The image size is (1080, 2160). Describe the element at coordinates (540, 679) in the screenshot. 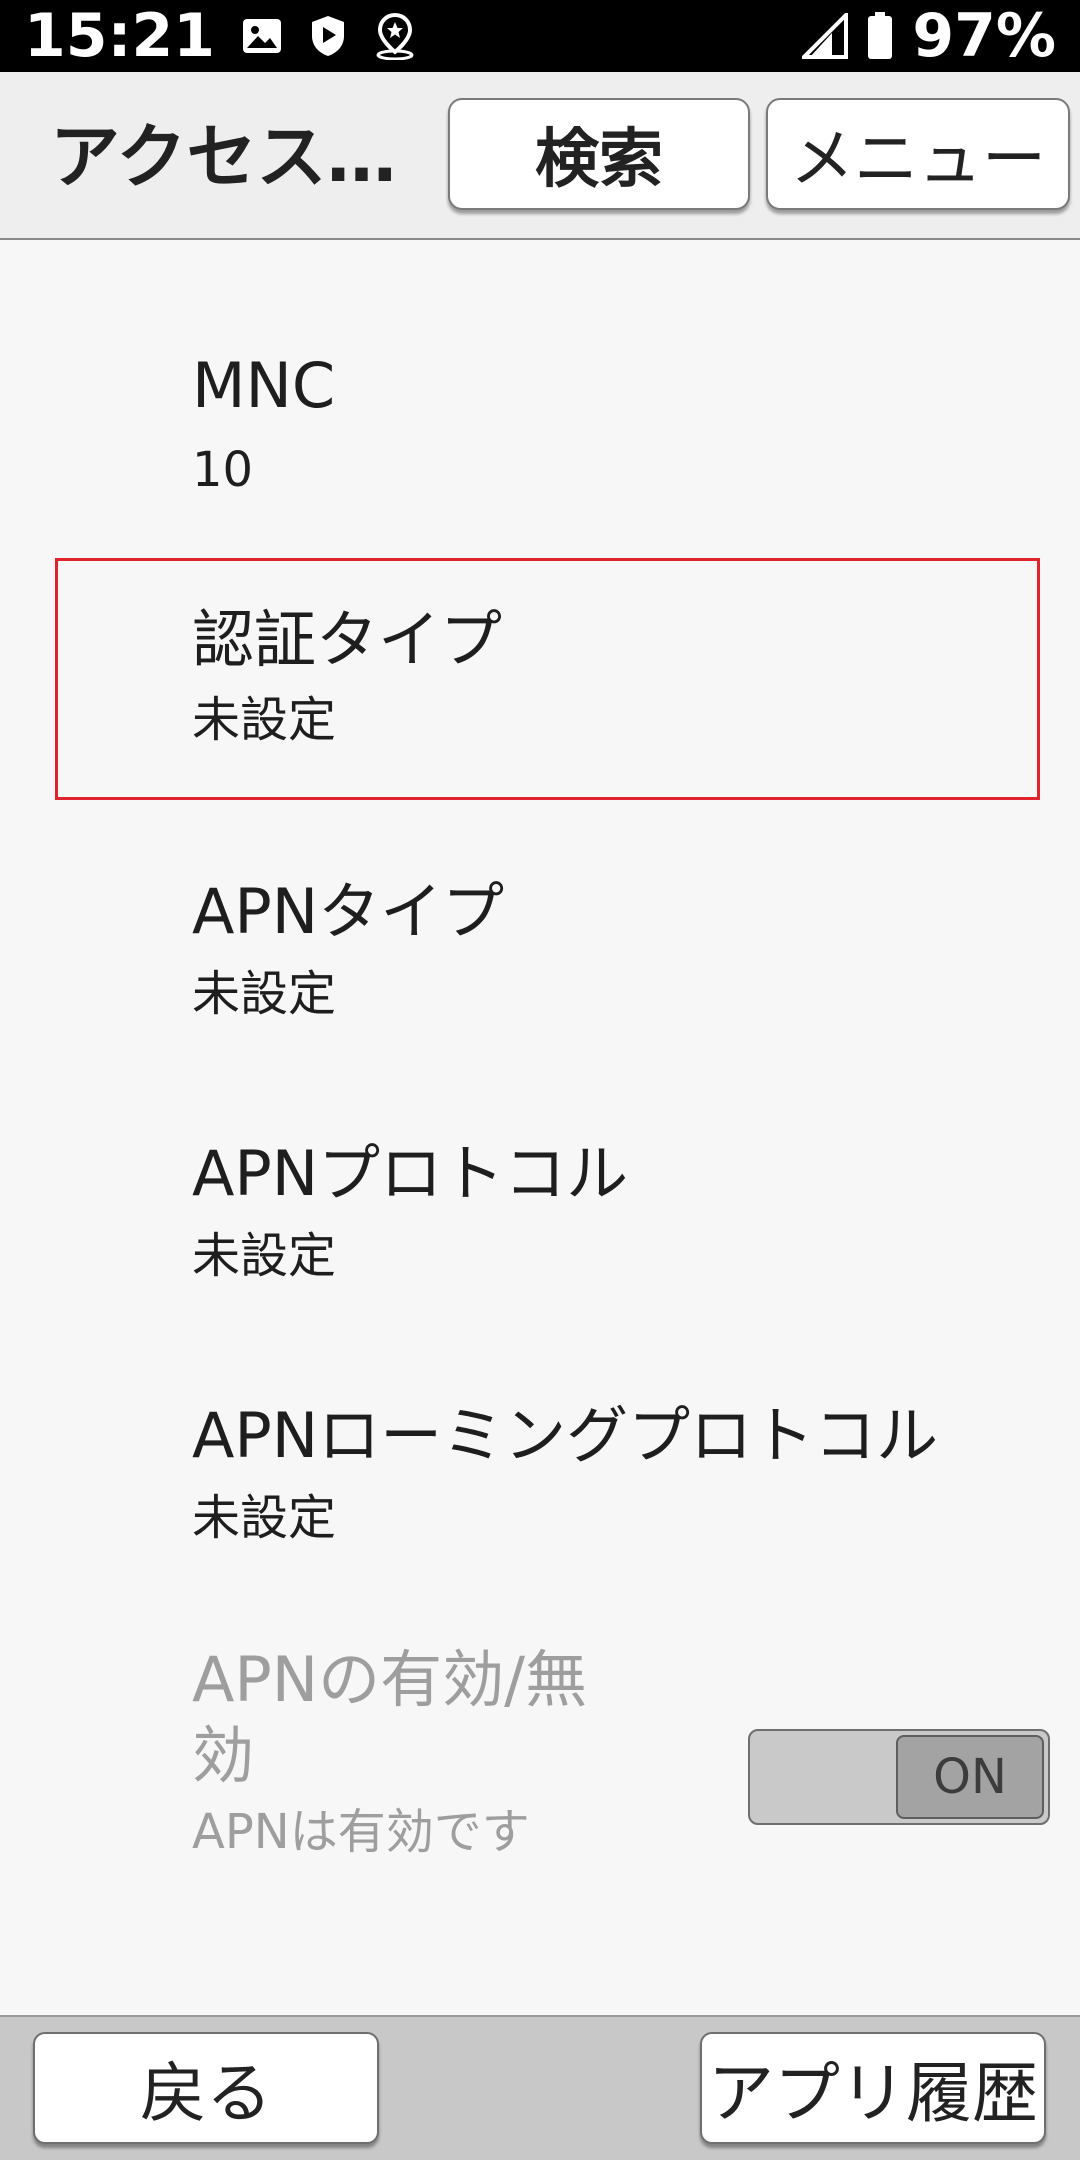

I see `pref-auth-type: 認証タイプ 未設定` at that location.